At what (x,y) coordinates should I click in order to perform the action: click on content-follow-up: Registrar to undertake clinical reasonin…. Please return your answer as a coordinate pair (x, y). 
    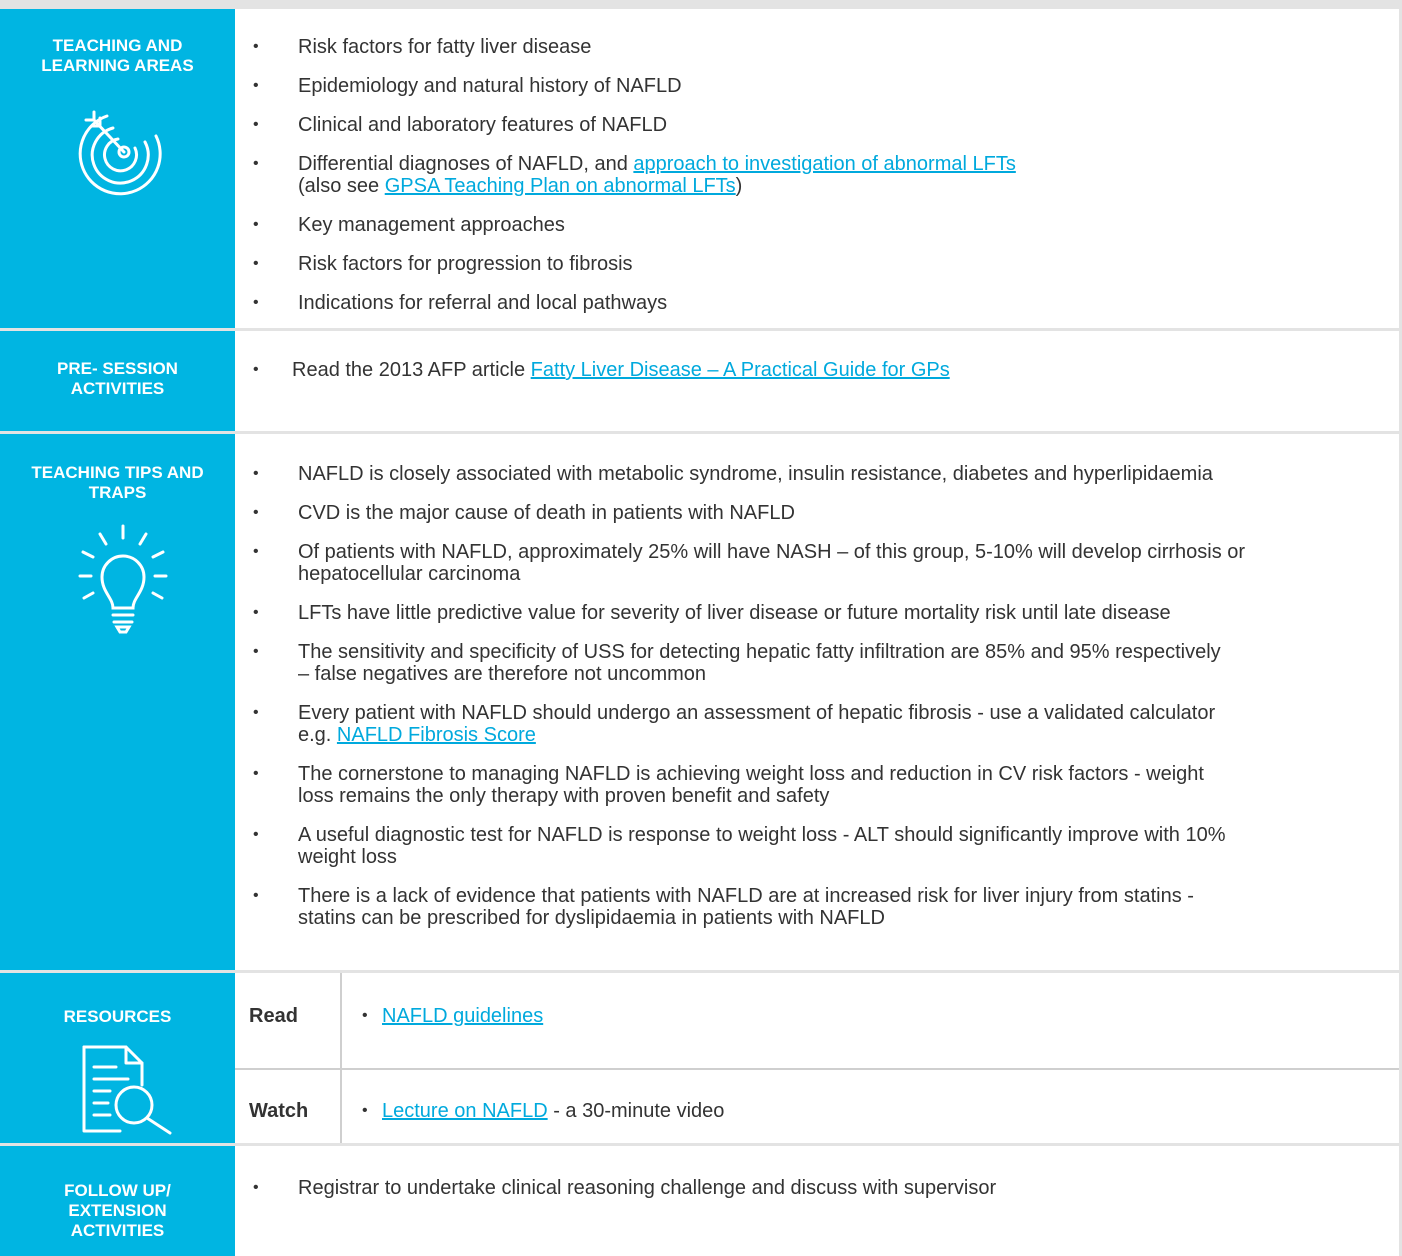
    Looking at the image, I should click on (817, 1201).